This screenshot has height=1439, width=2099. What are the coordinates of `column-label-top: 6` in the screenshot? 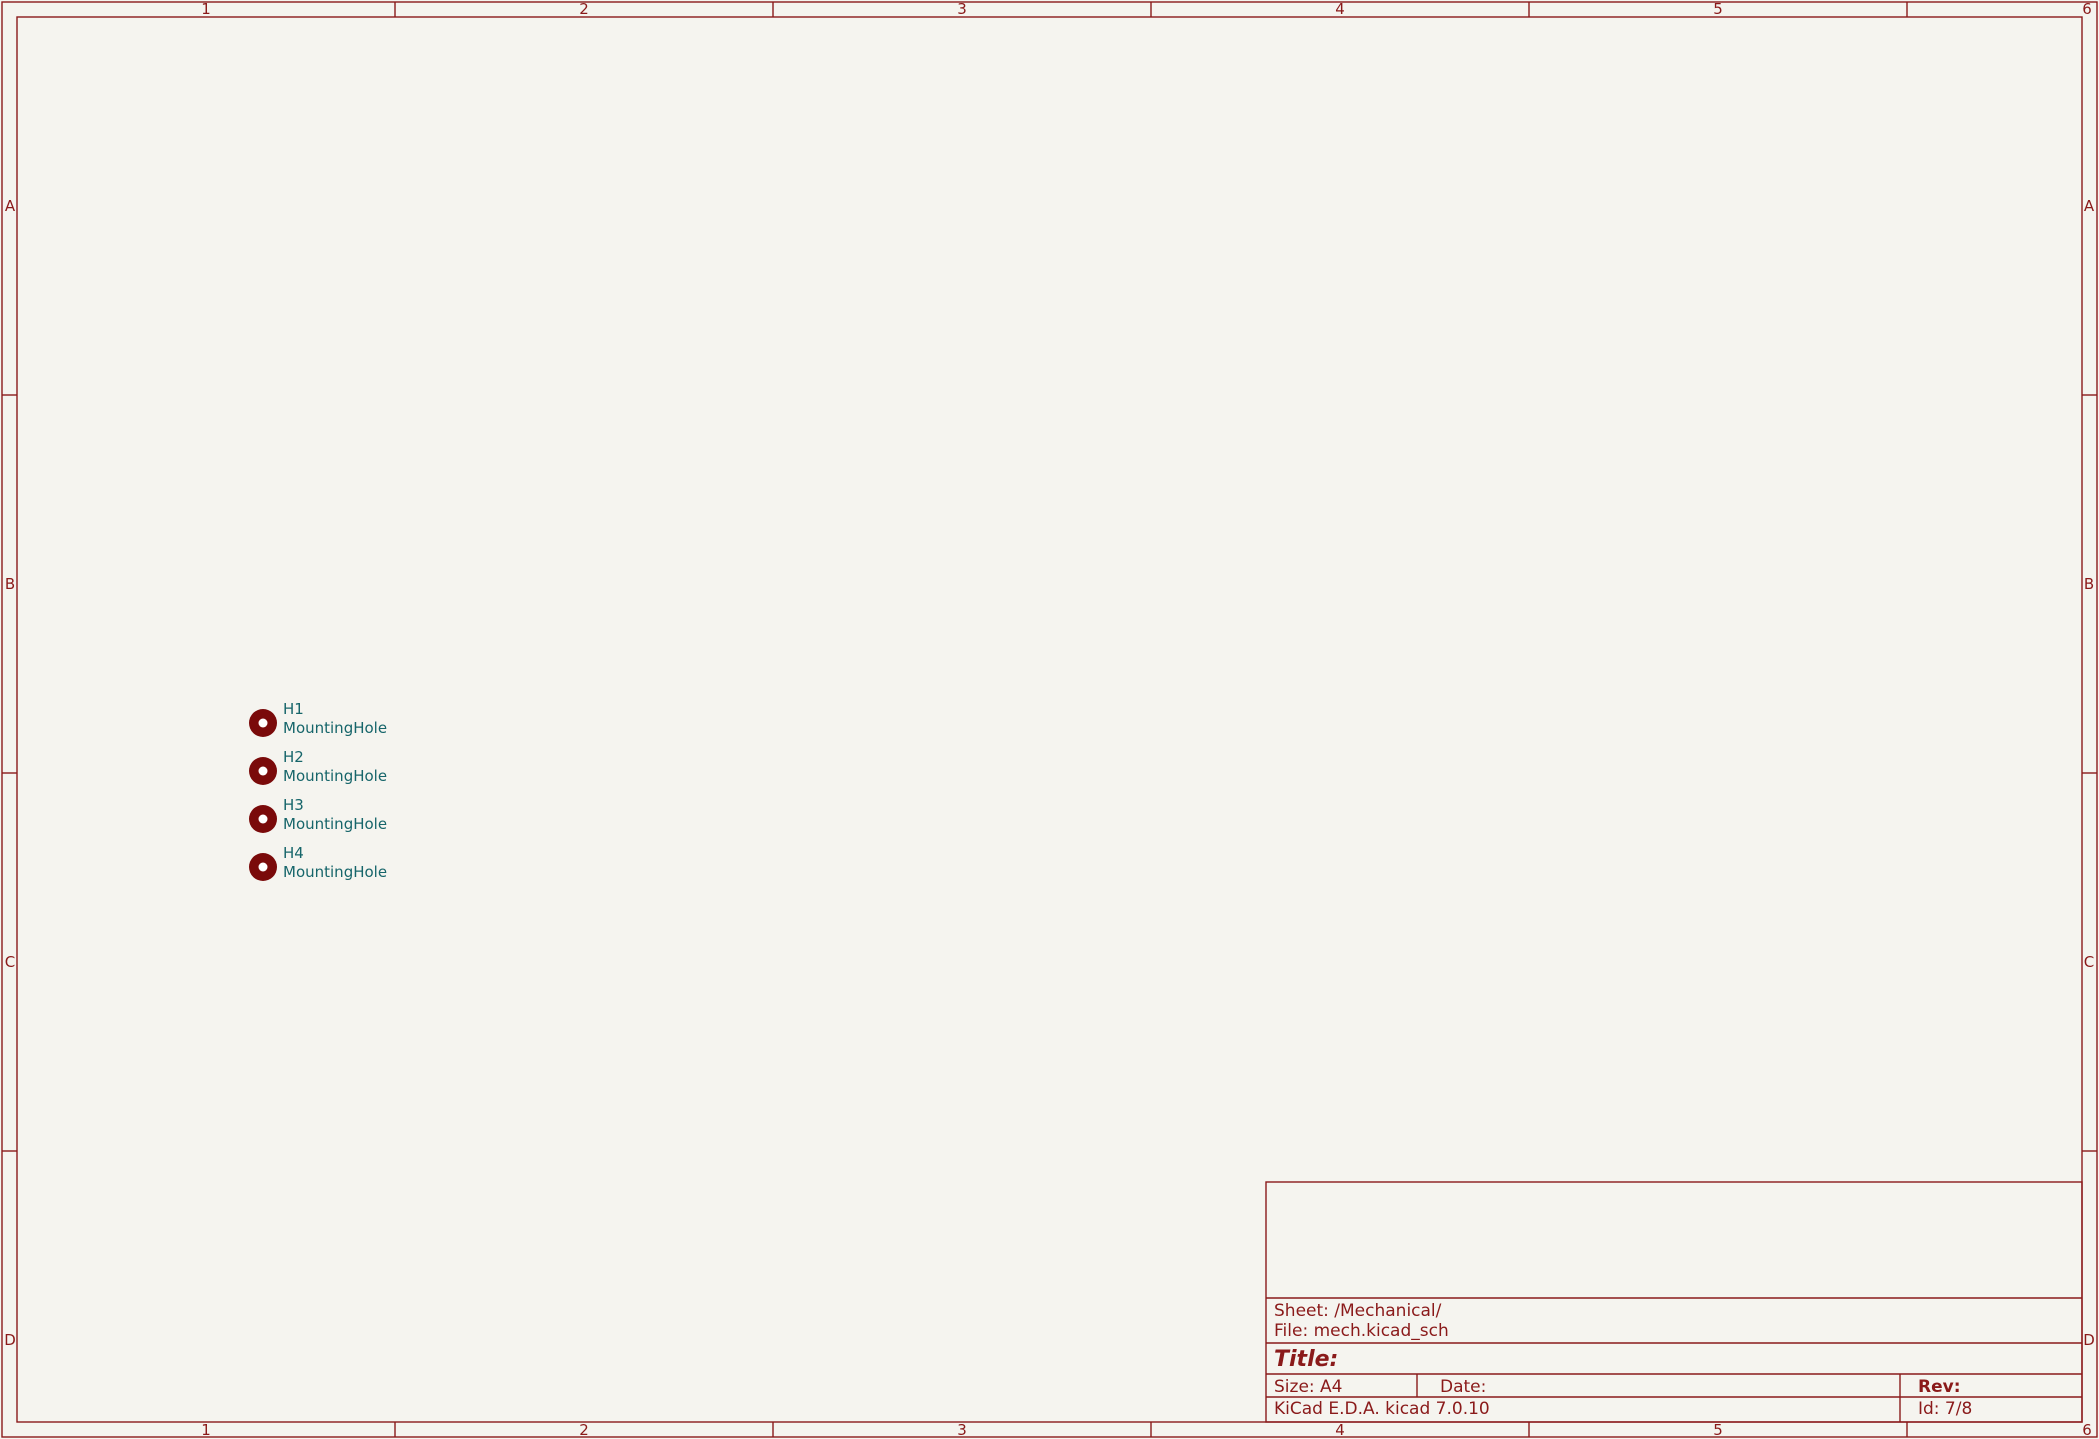 It's located at (2087, 9).